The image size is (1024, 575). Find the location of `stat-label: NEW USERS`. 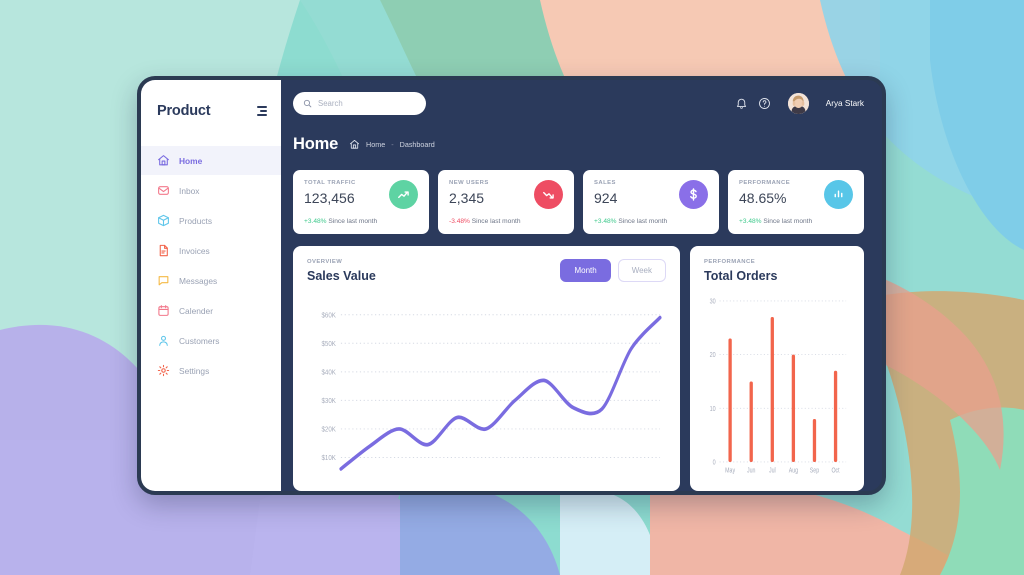

stat-label: NEW USERS is located at coordinates (469, 183).